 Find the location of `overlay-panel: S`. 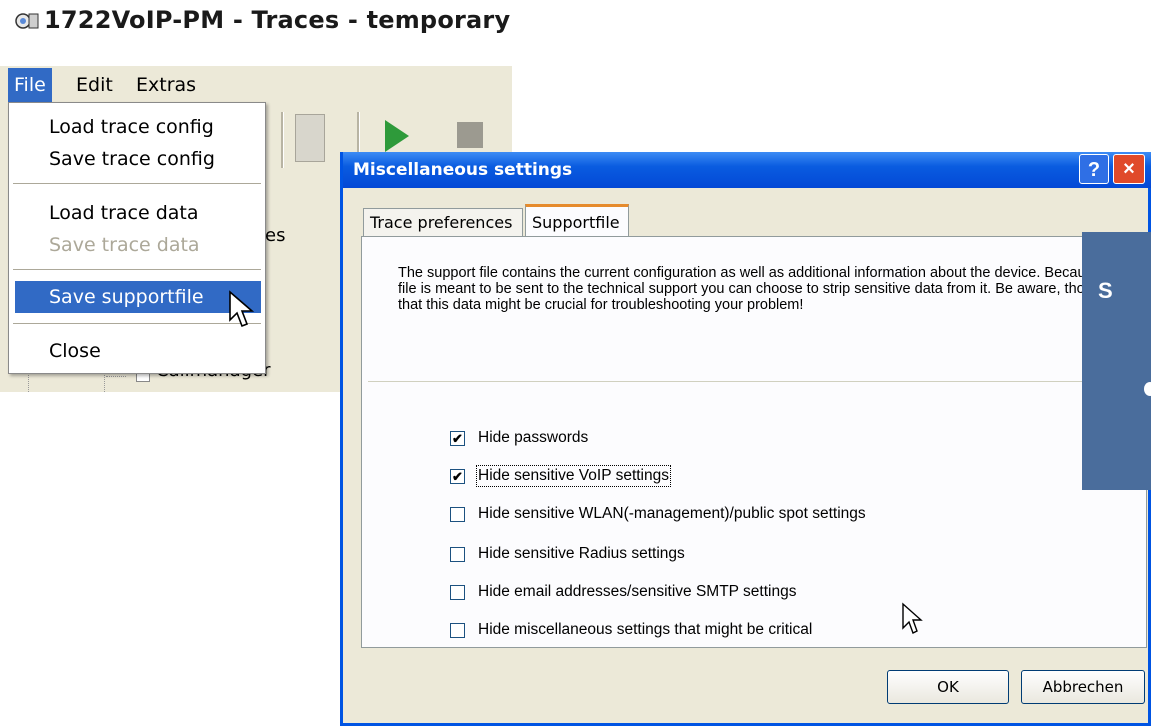

overlay-panel: S is located at coordinates (1116, 361).